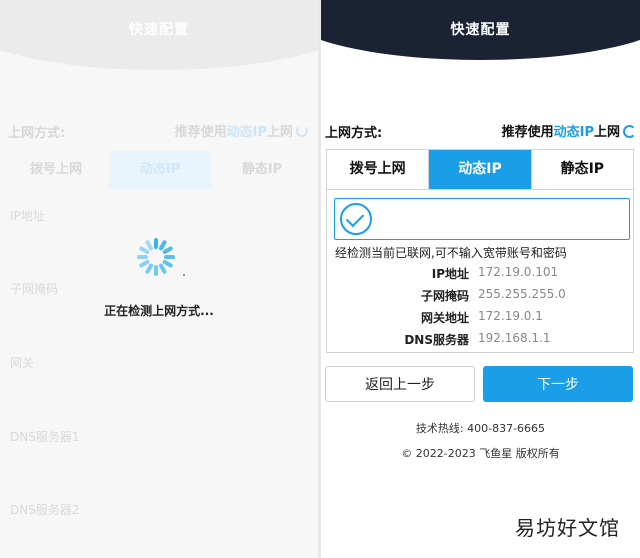  What do you see at coordinates (514, 338) in the screenshot?
I see `info-value: 192.168.1.1` at bounding box center [514, 338].